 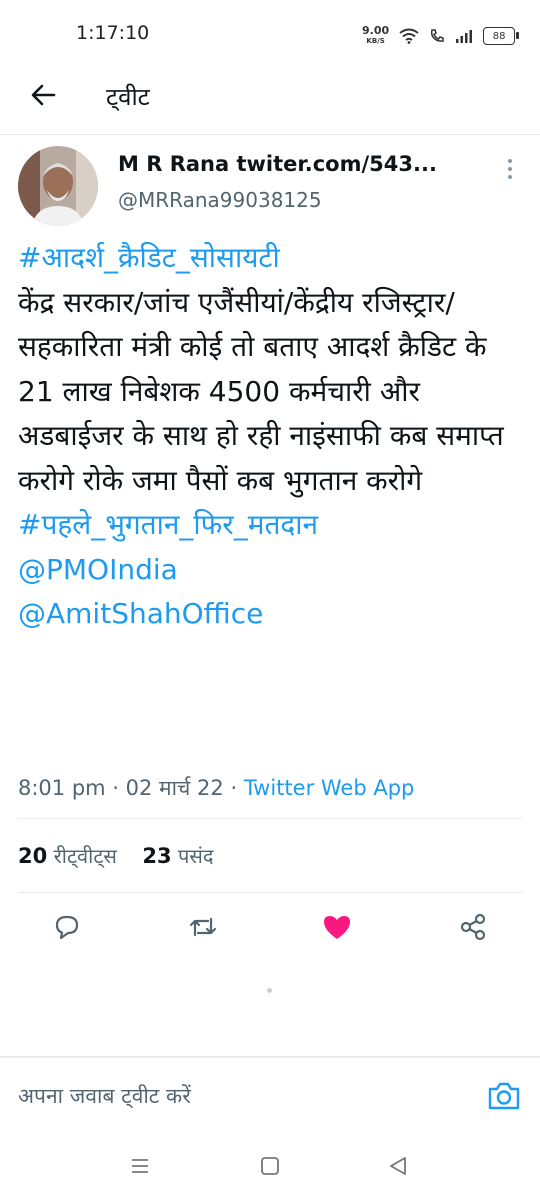 I want to click on reply-input: अपना जवाब ट्वीट करें, so click(x=104, y=1096).